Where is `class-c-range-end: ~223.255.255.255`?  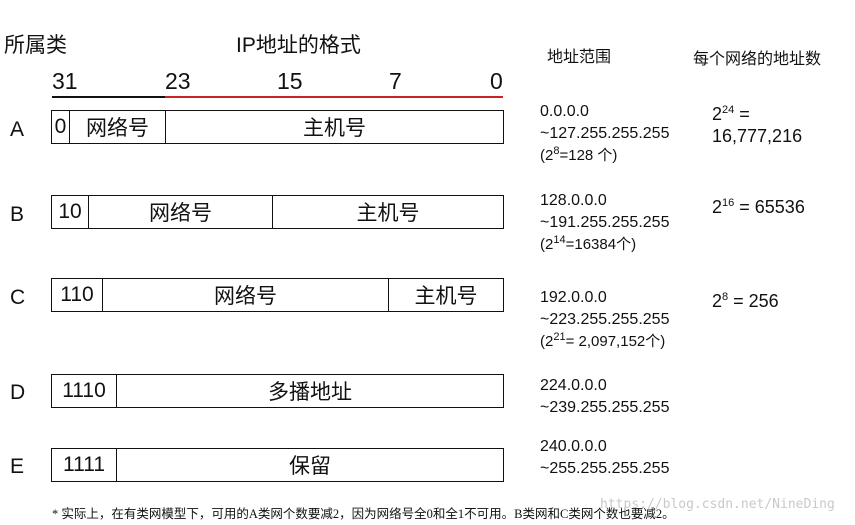
class-c-range-end: ~223.255.255.255 is located at coordinates (605, 319).